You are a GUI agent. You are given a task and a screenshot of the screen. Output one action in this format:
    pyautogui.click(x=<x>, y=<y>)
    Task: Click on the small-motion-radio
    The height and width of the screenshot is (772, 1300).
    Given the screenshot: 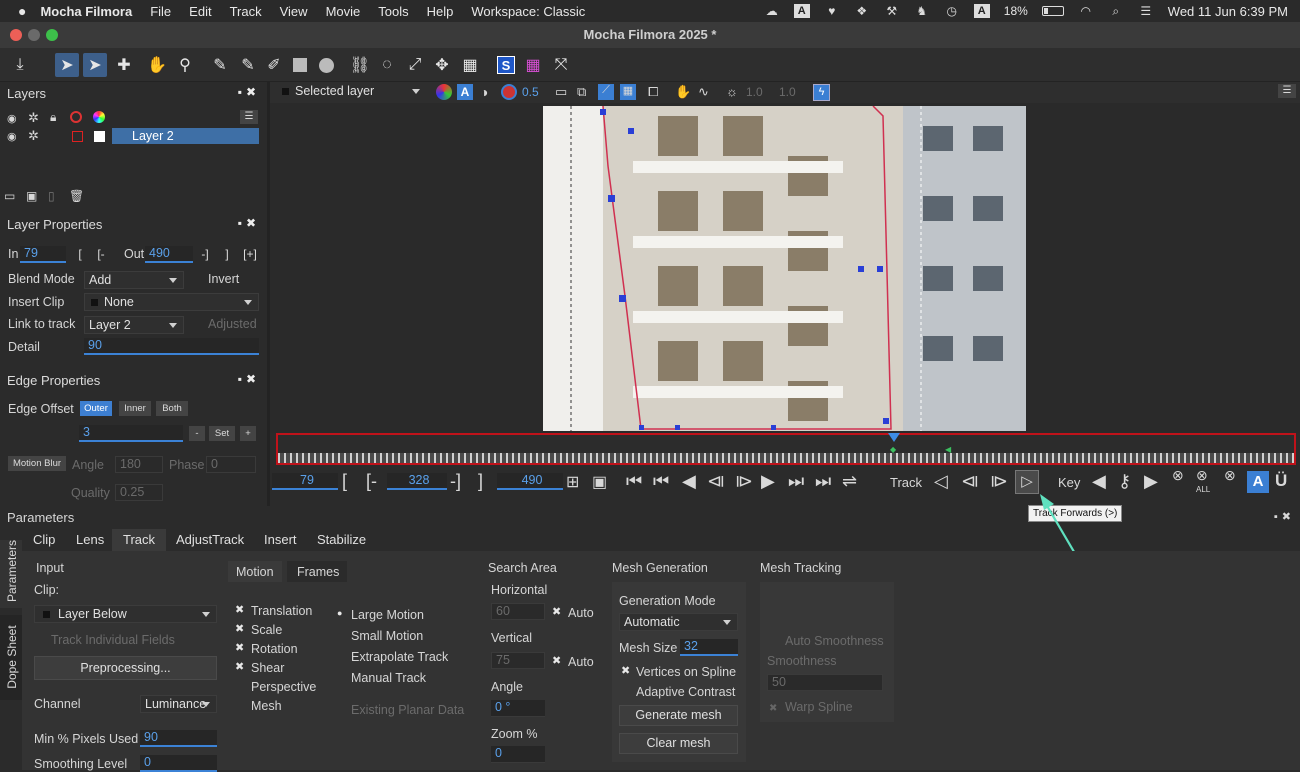 What is the action you would take?
    pyautogui.click(x=342, y=637)
    